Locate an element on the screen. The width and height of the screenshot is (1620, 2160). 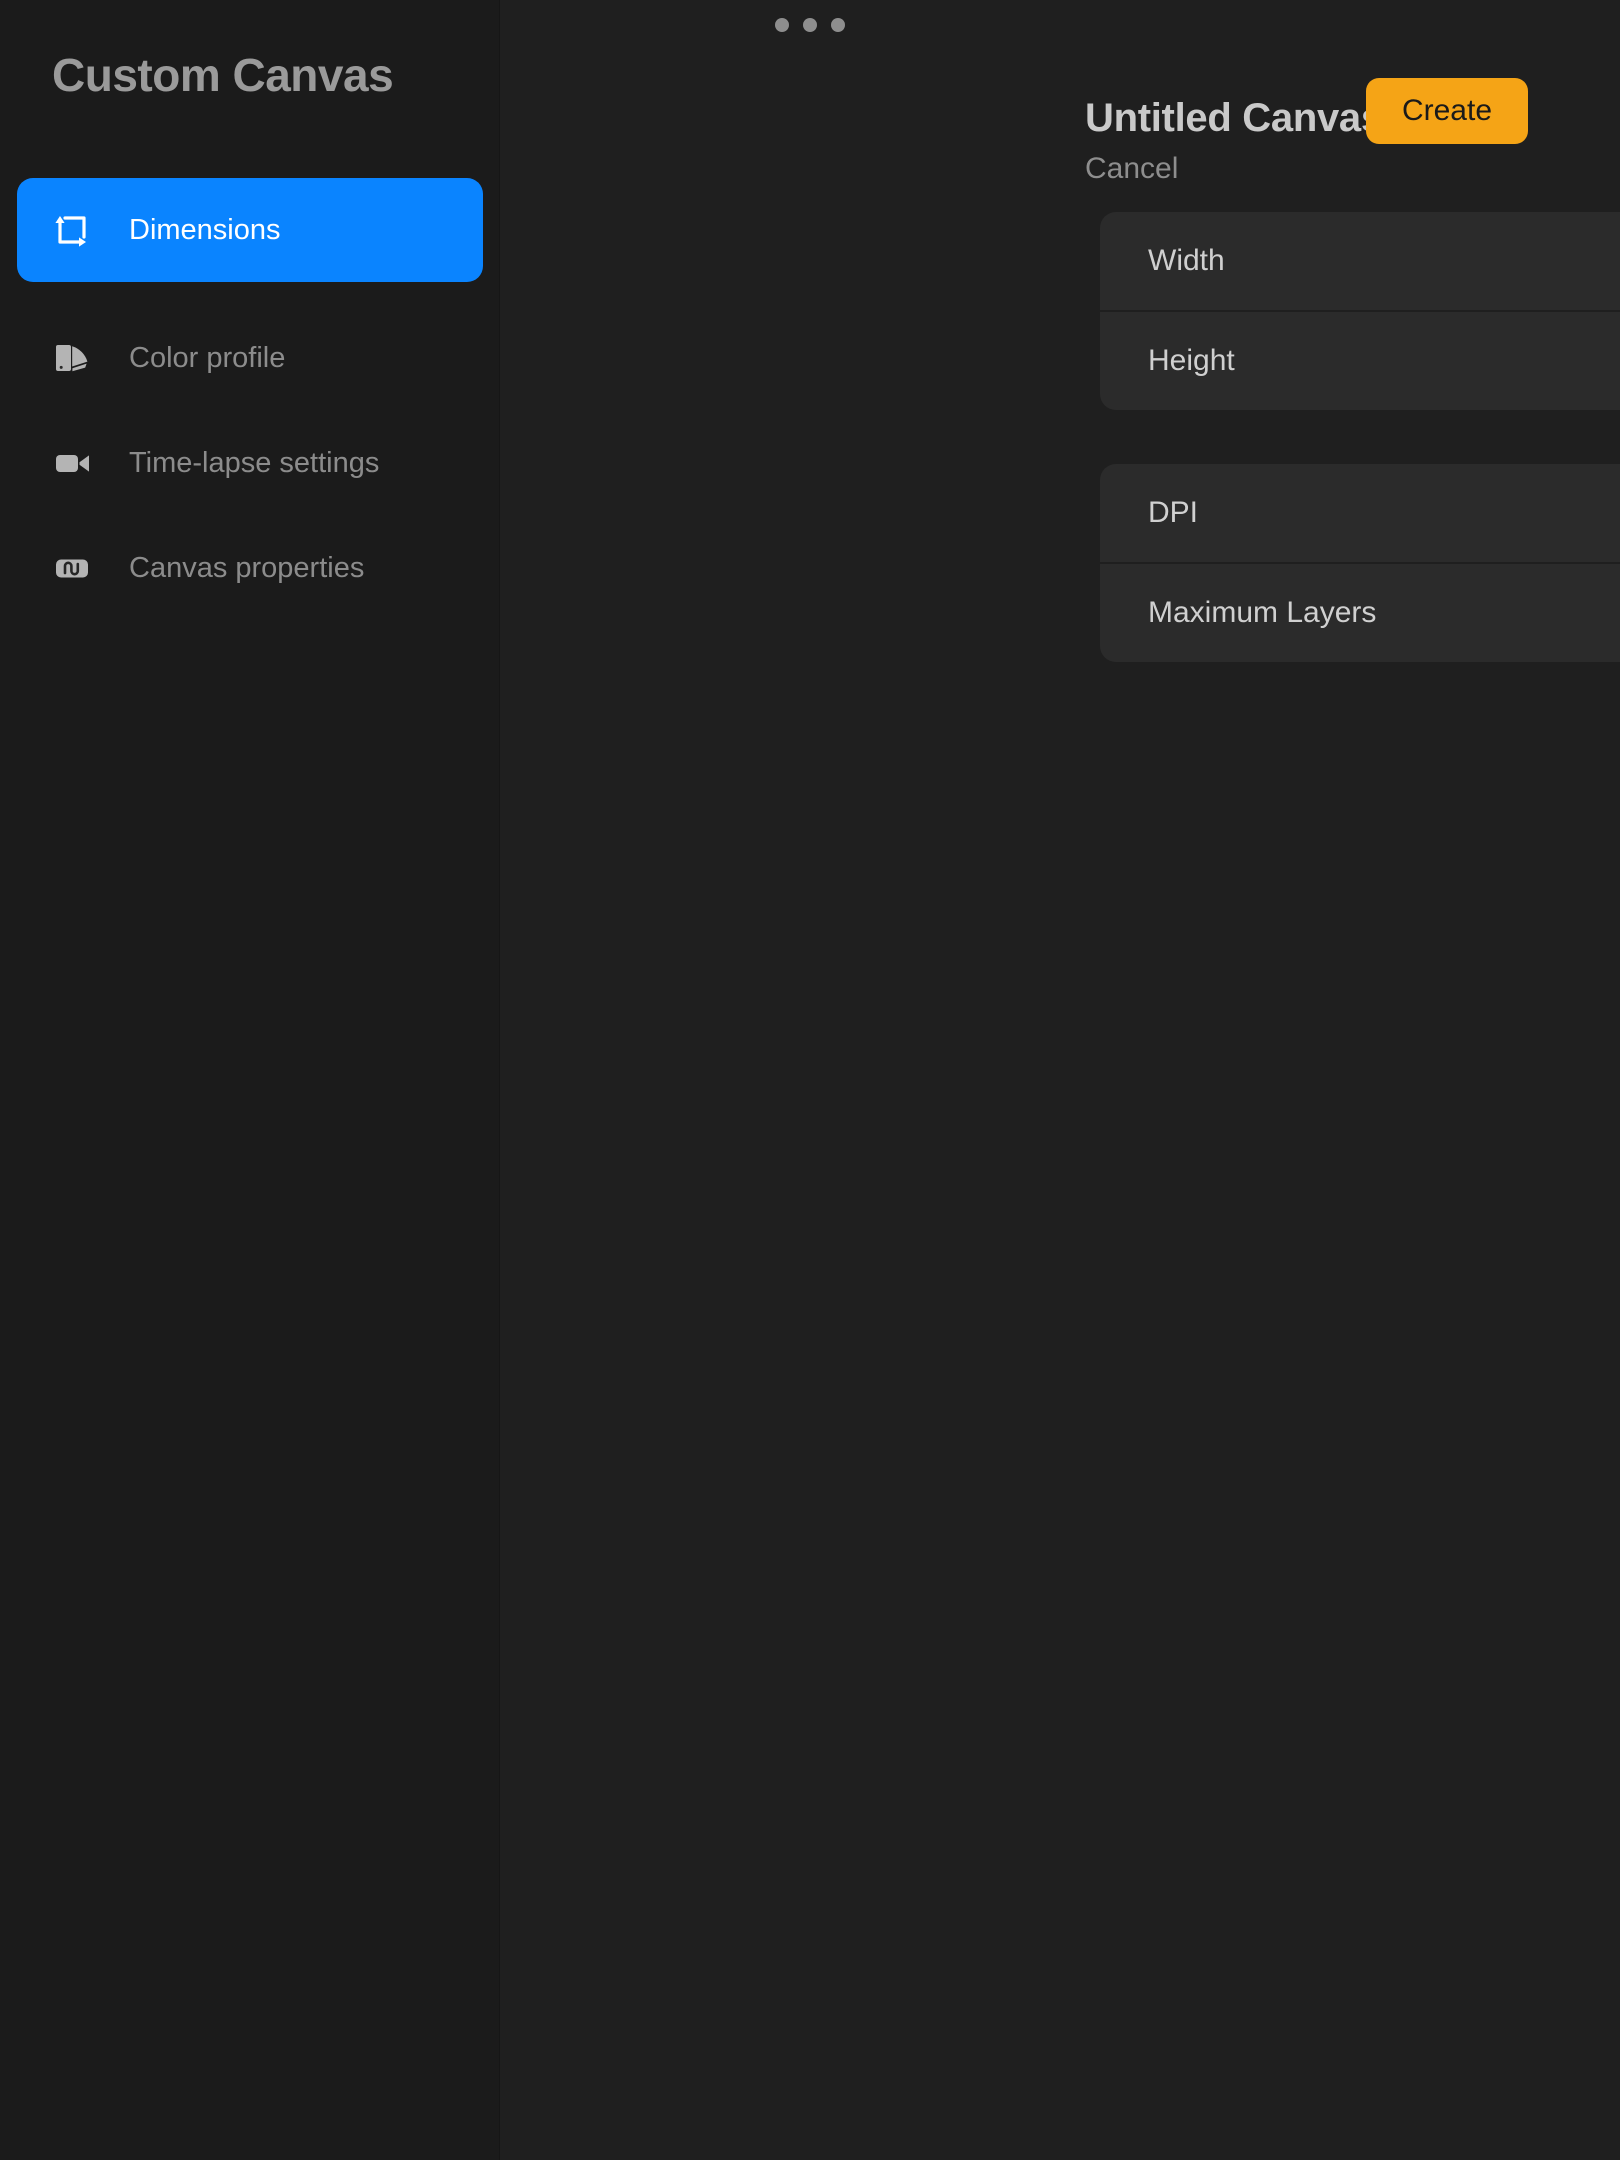
sidebar-item-canvas-properties: Canvas properties is located at coordinates (250, 568).